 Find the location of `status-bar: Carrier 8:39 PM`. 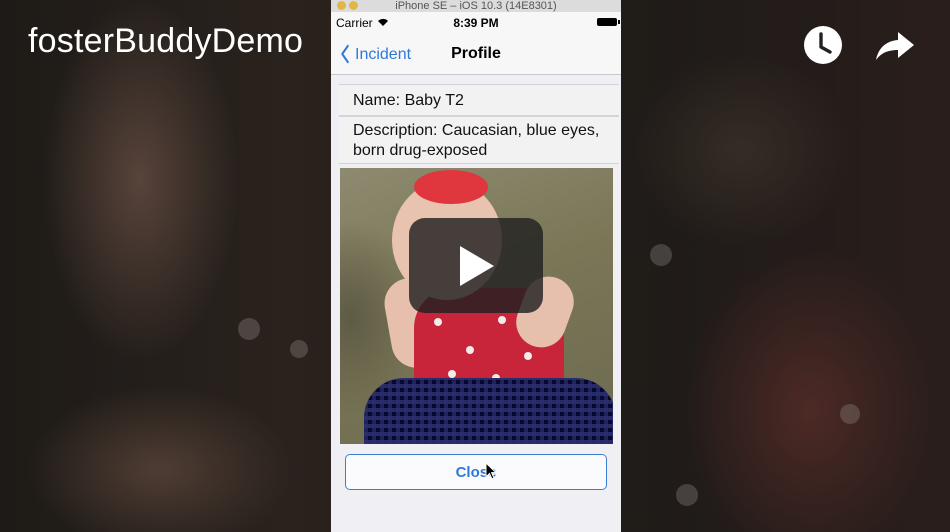

status-bar: Carrier 8:39 PM is located at coordinates (476, 22).